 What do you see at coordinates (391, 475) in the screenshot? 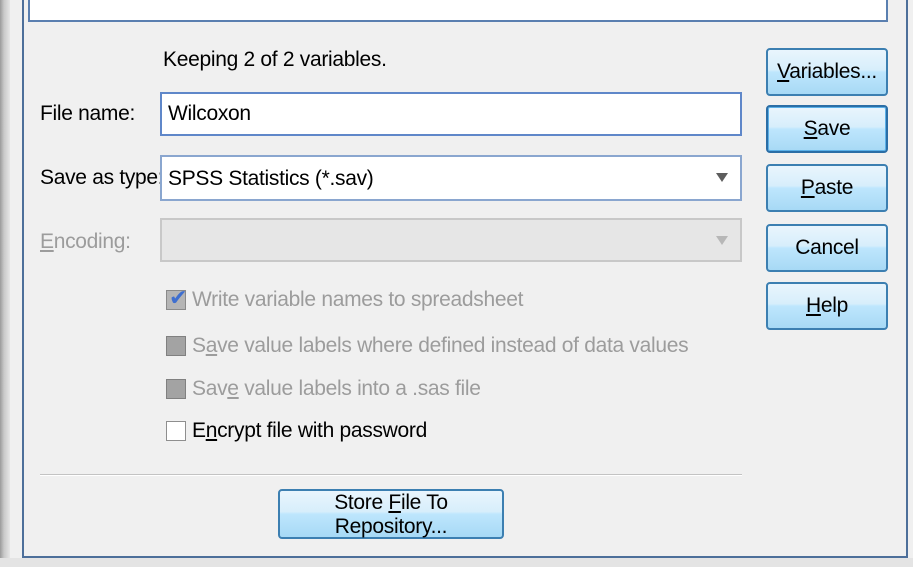
I see `separator-line` at bounding box center [391, 475].